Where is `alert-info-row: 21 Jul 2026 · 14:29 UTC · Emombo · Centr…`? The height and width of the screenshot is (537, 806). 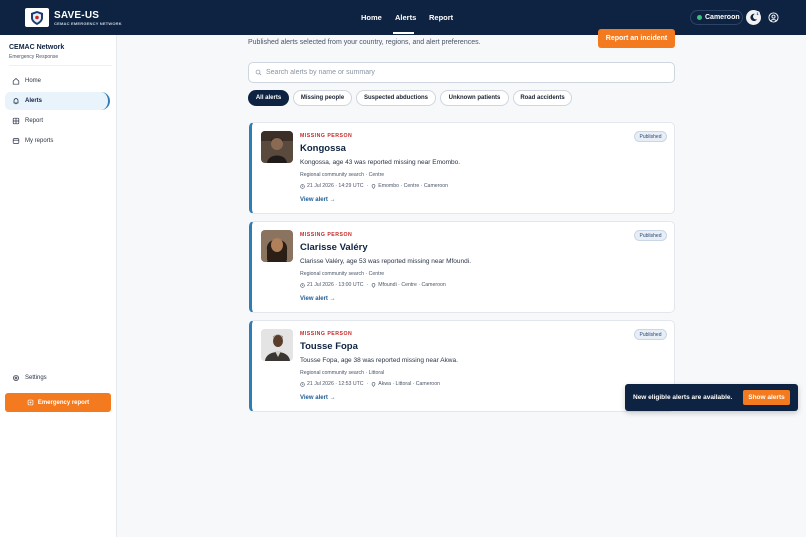
alert-info-row: 21 Jul 2026 · 14:29 UTC · Emombo · Centr… is located at coordinates (374, 186).